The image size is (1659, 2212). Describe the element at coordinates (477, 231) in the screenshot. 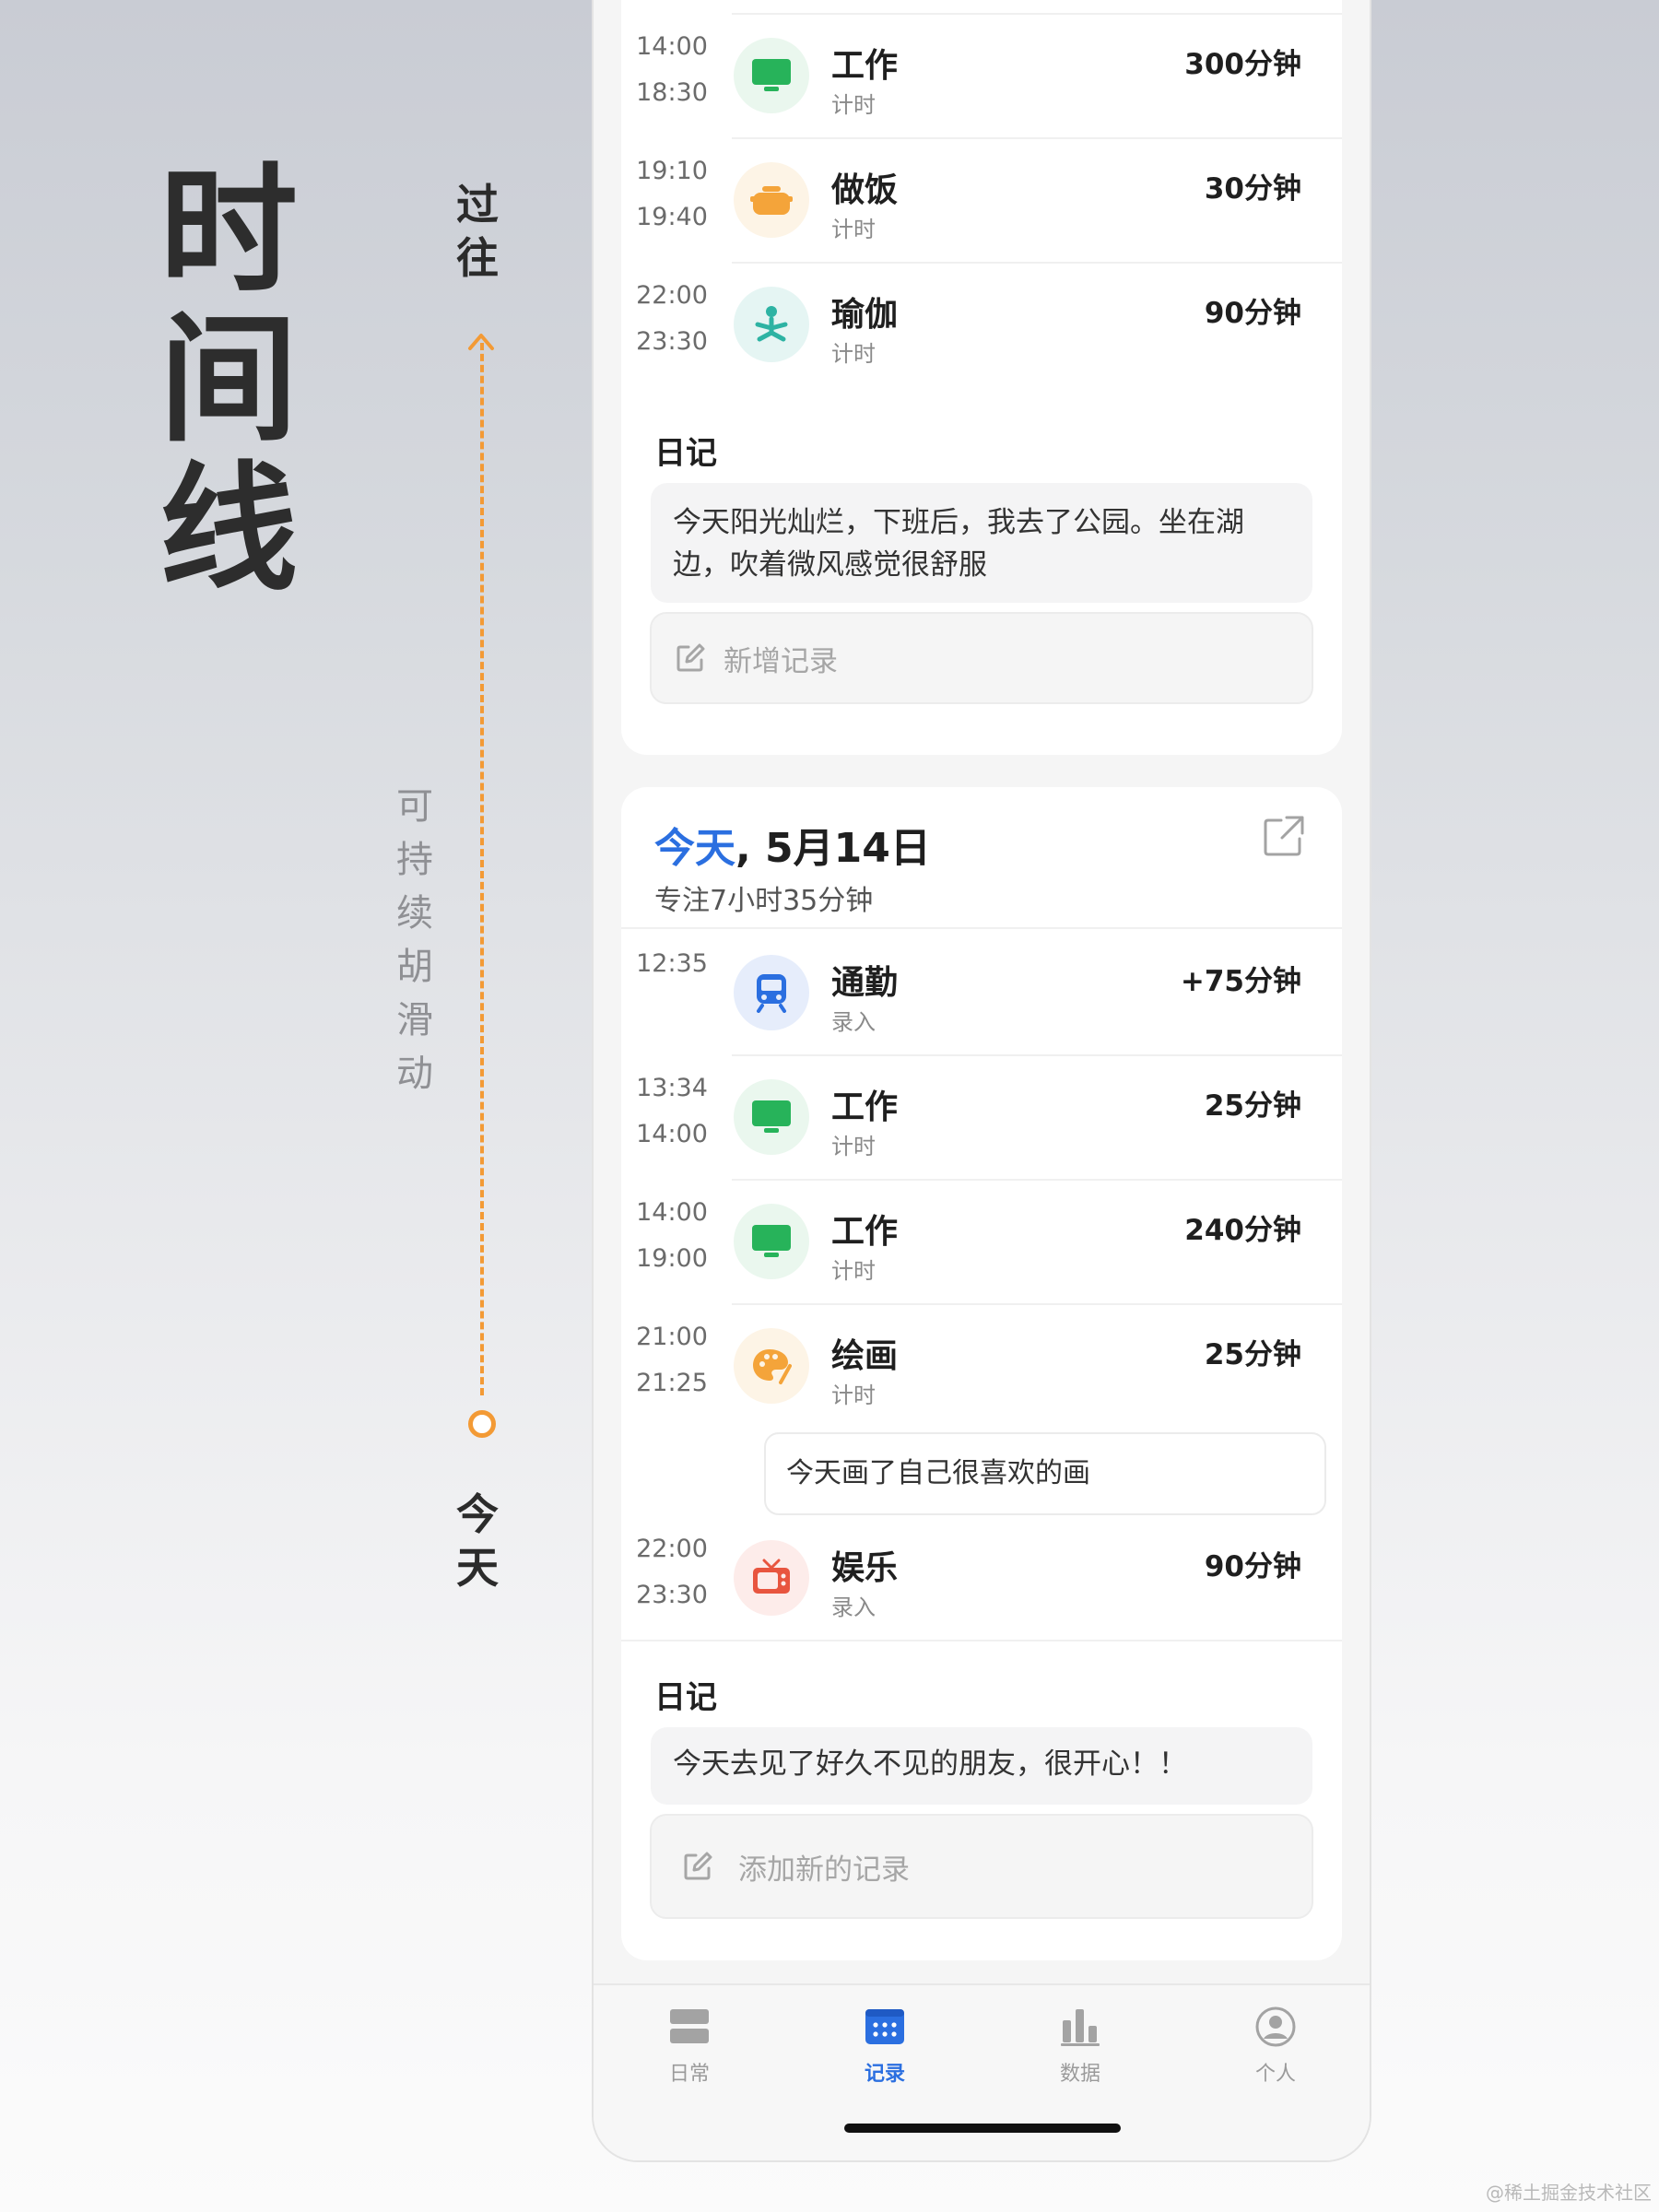

I see `past-label: 过 往` at that location.